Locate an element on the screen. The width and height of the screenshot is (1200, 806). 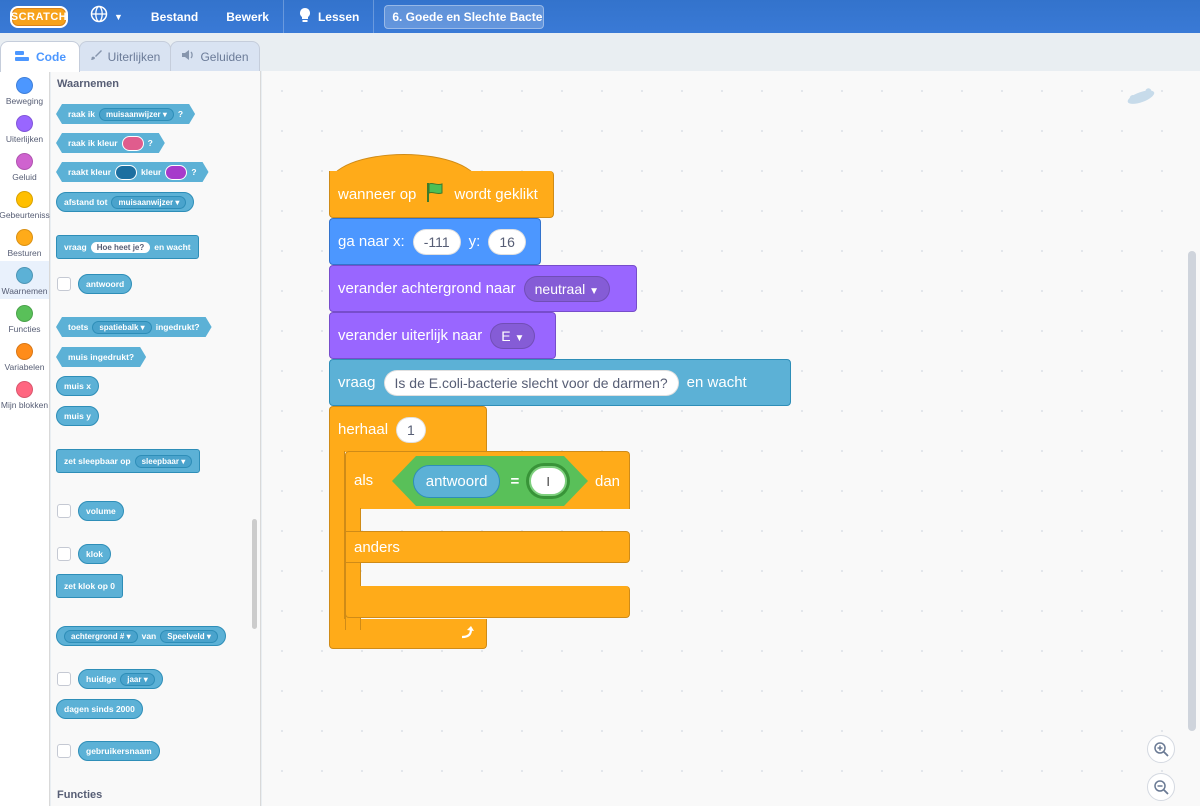
file-menu: Bestand is located at coordinates (174, 16).